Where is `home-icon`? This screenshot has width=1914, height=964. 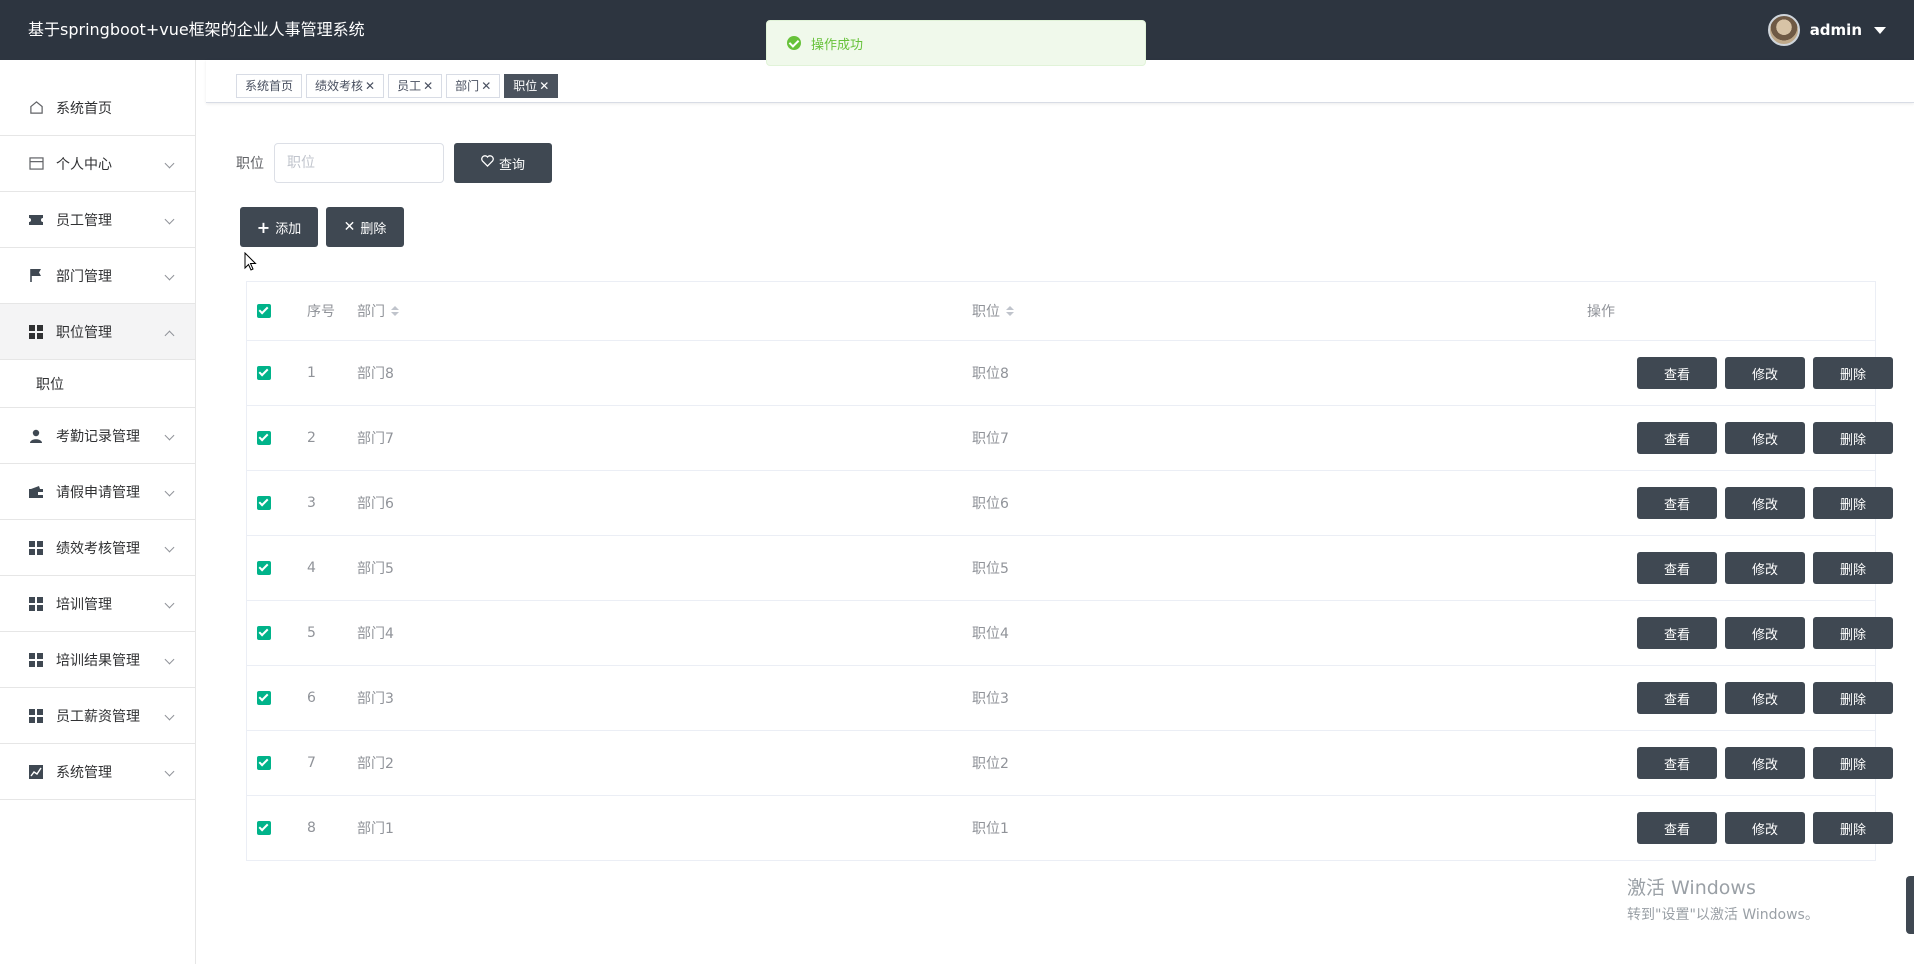 home-icon is located at coordinates (36, 108).